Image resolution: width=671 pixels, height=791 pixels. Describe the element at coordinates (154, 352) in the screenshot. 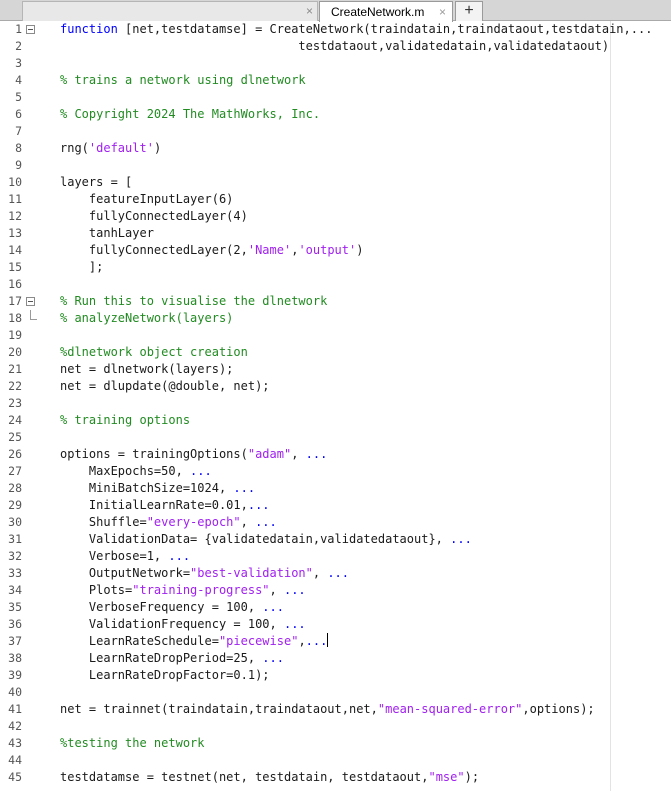

I see `code-text: %dlnetwork object creation` at that location.